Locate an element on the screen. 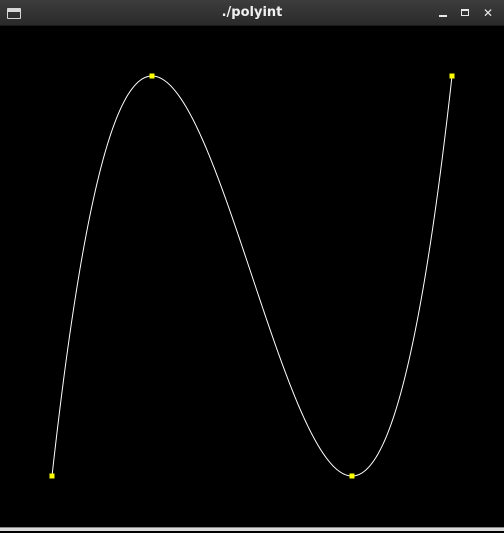 The width and height of the screenshot is (504, 533). minimize-button is located at coordinates (443, 13).